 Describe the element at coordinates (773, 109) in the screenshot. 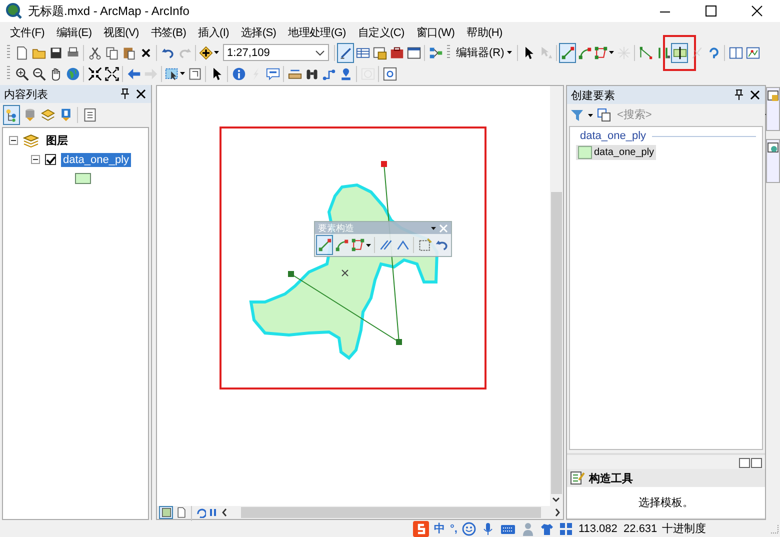

I see `catalog-side-tab` at that location.